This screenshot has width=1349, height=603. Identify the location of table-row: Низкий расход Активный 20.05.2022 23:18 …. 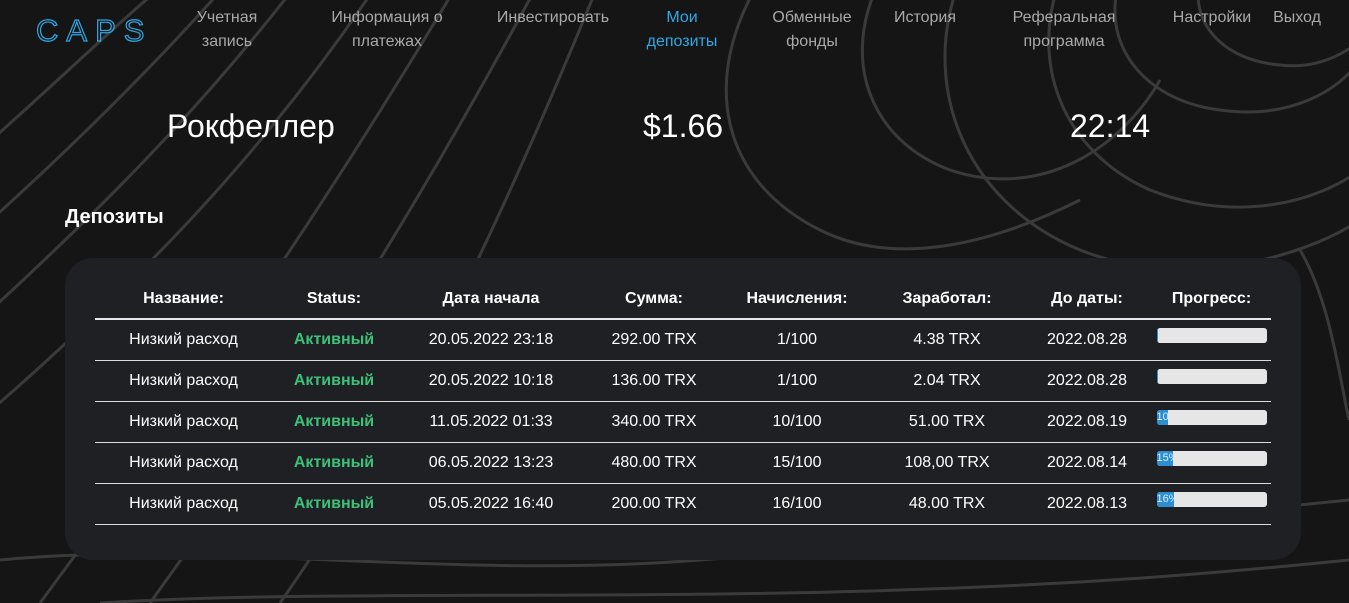
(683, 340).